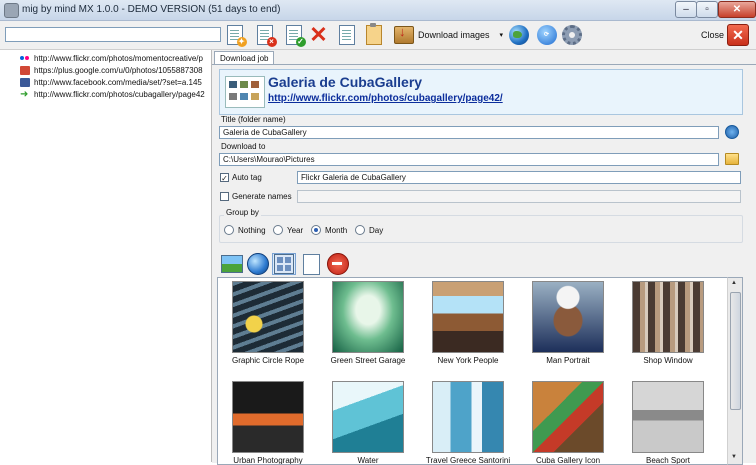  What do you see at coordinates (468, 423) in the screenshot?
I see `gallery-item: Travel Greece Santorini` at bounding box center [468, 423].